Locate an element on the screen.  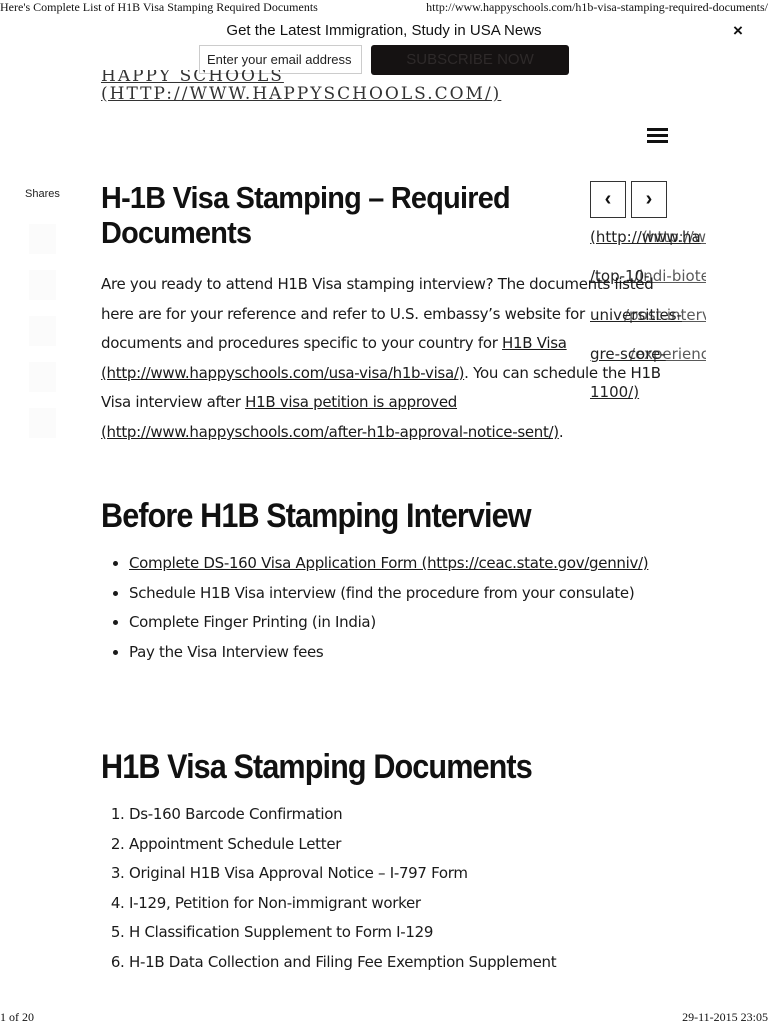
close-icon: × is located at coordinates (738, 31).